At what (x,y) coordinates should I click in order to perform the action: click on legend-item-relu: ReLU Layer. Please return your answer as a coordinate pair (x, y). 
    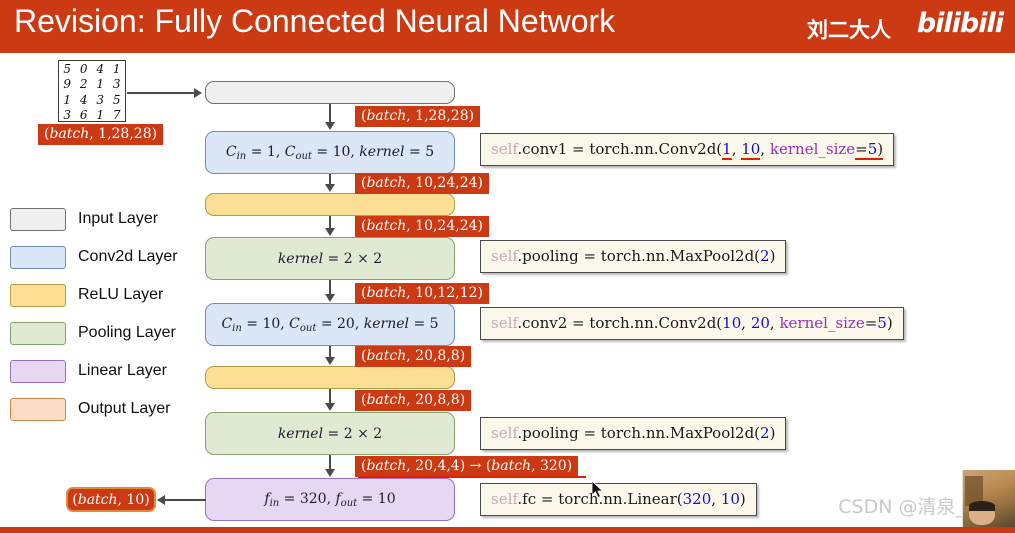
    Looking at the image, I should click on (94, 295).